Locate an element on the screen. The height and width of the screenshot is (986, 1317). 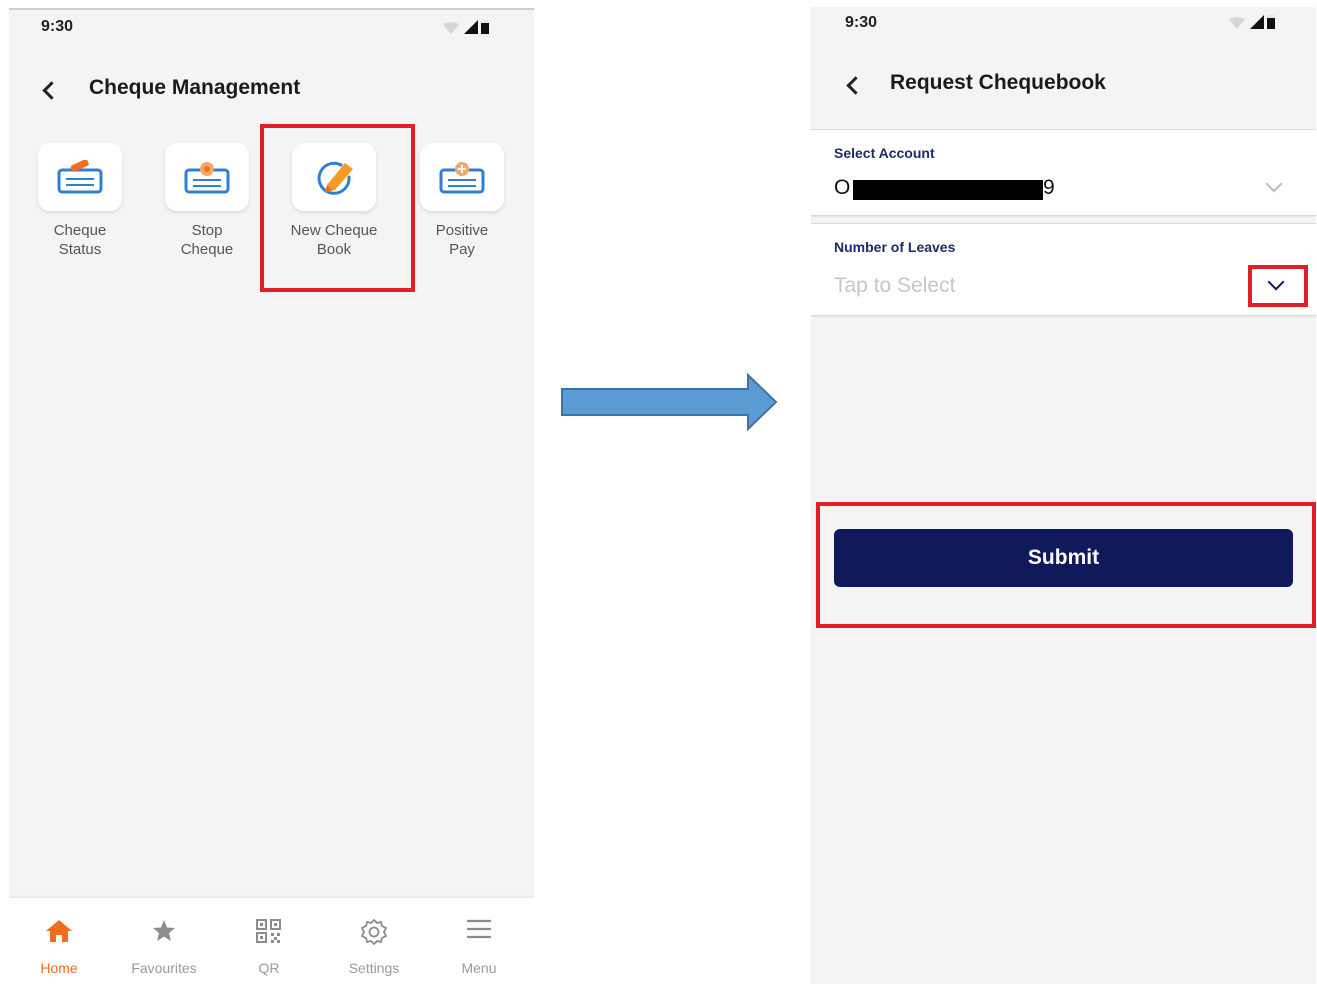
select-account-dropdown: Select Account O 9 is located at coordinates (1063, 172).